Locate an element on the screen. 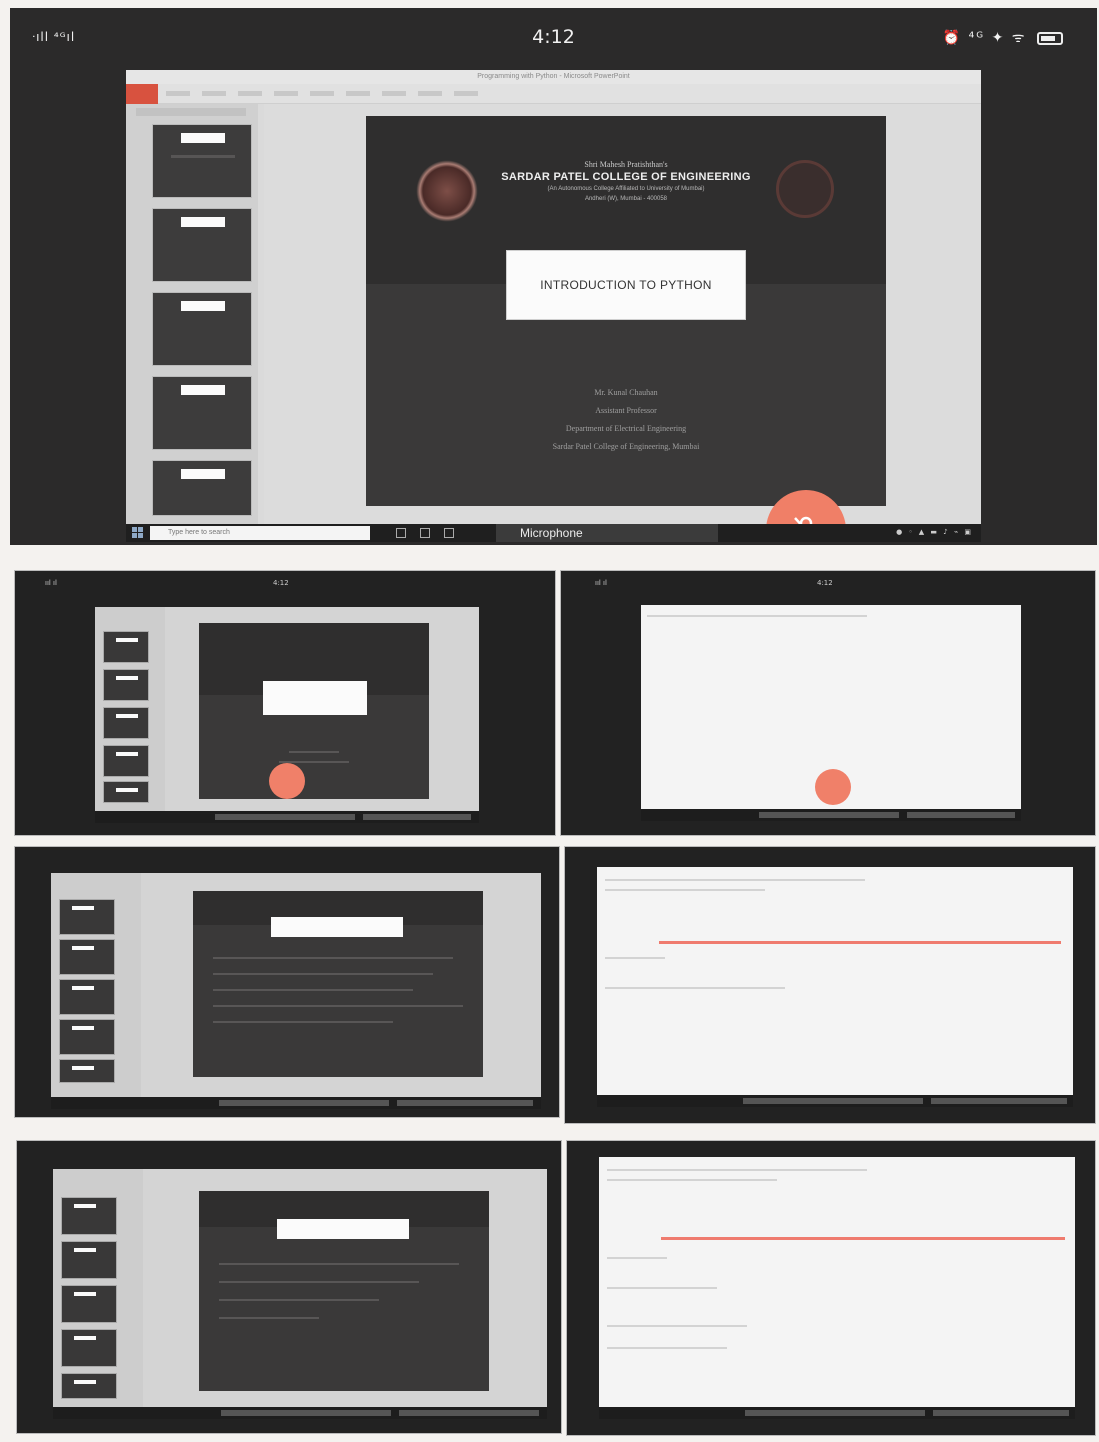 The height and width of the screenshot is (1442, 1099). system-tray: ● ◦ ▲ ▬ ♪ ⌁ ▣ is located at coordinates (934, 532).